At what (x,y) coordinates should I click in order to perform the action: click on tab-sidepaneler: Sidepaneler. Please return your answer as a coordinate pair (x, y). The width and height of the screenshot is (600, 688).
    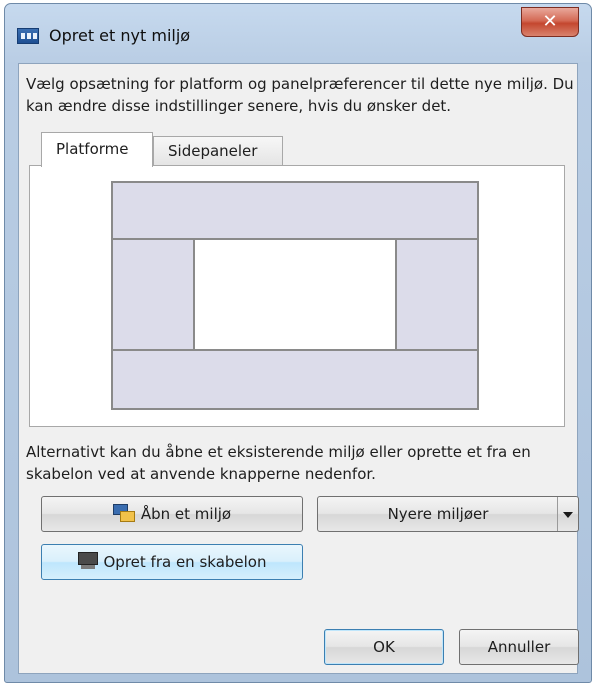
    Looking at the image, I should click on (218, 151).